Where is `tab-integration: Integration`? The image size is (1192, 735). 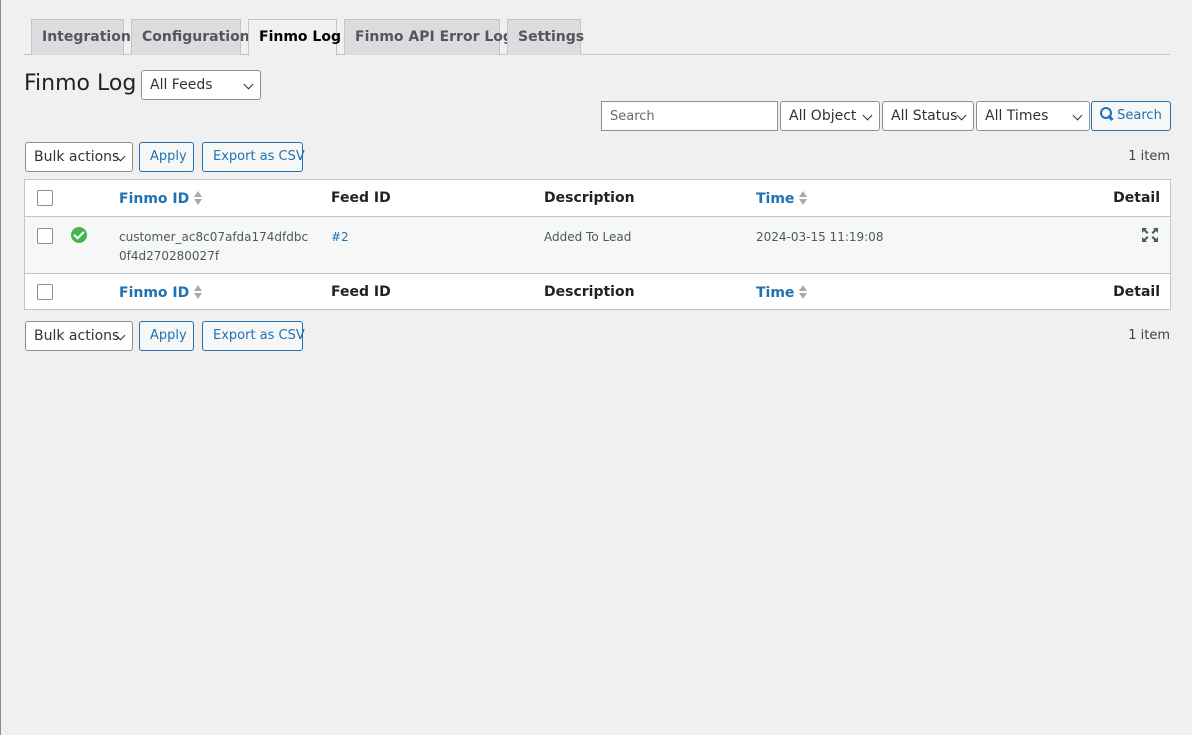 tab-integration: Integration is located at coordinates (81, 37).